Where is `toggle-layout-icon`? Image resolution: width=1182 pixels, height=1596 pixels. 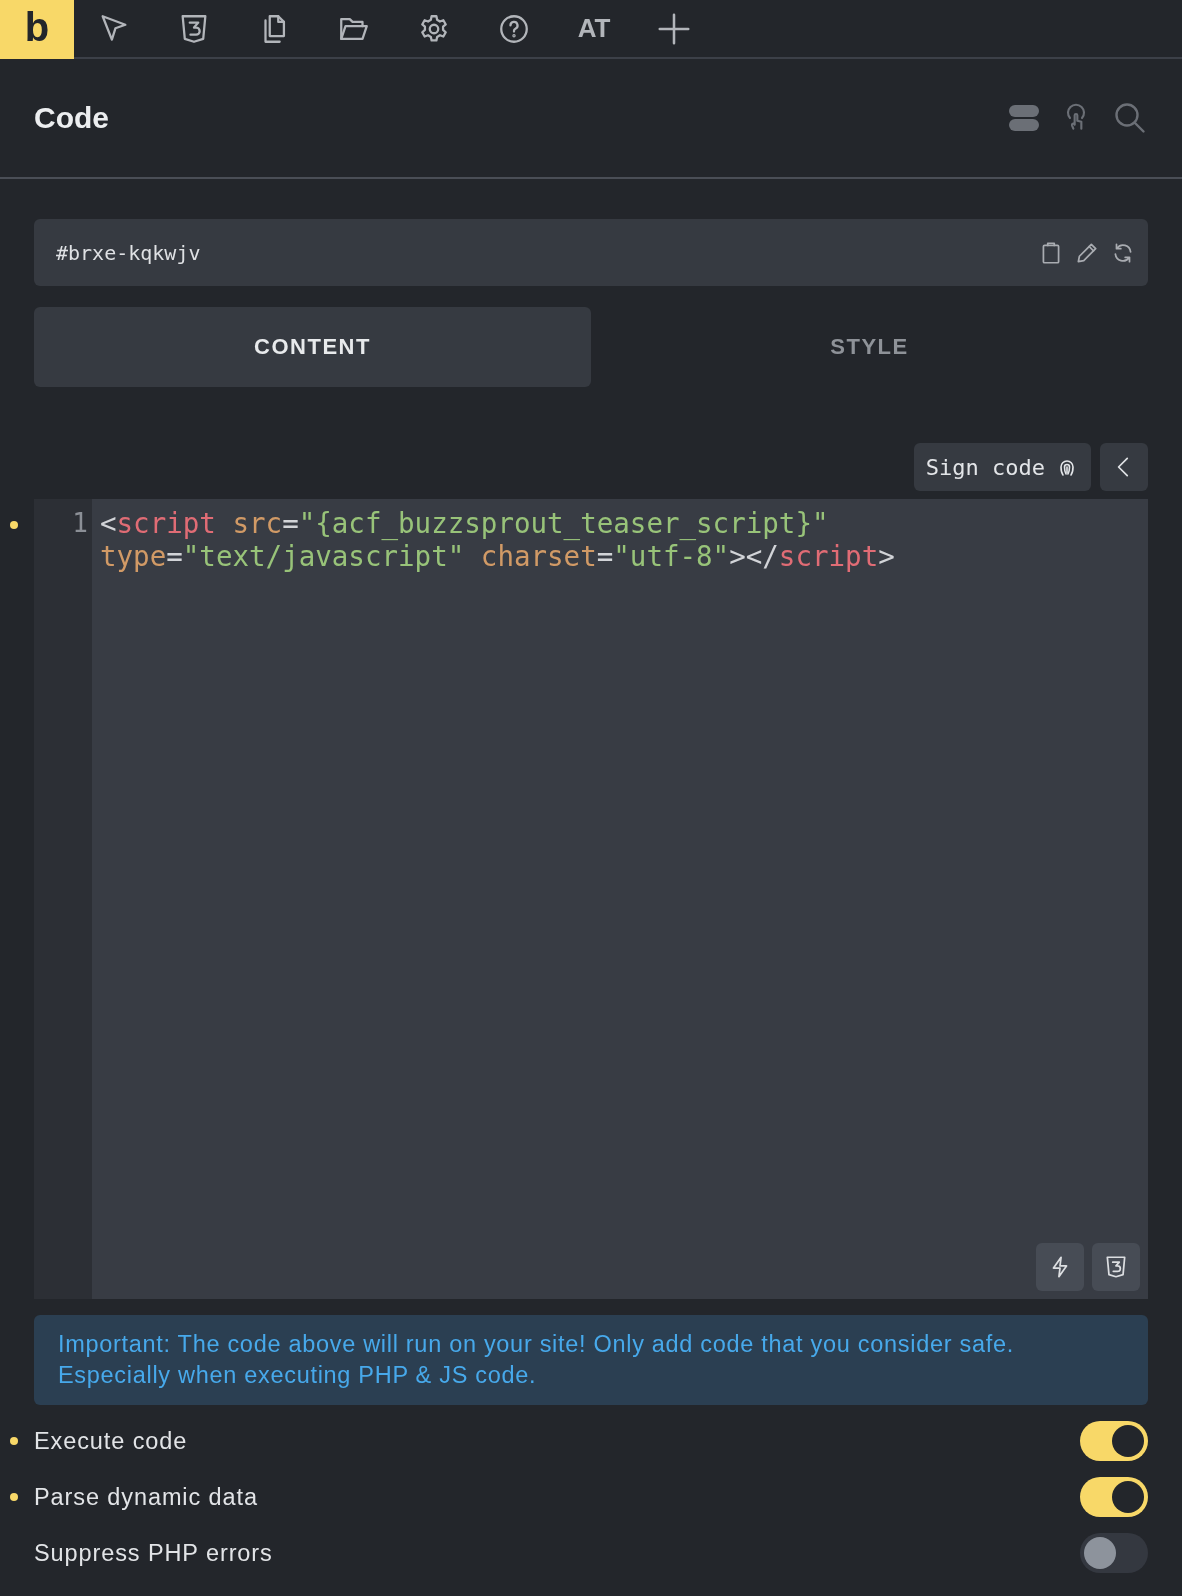 toggle-layout-icon is located at coordinates (1024, 118).